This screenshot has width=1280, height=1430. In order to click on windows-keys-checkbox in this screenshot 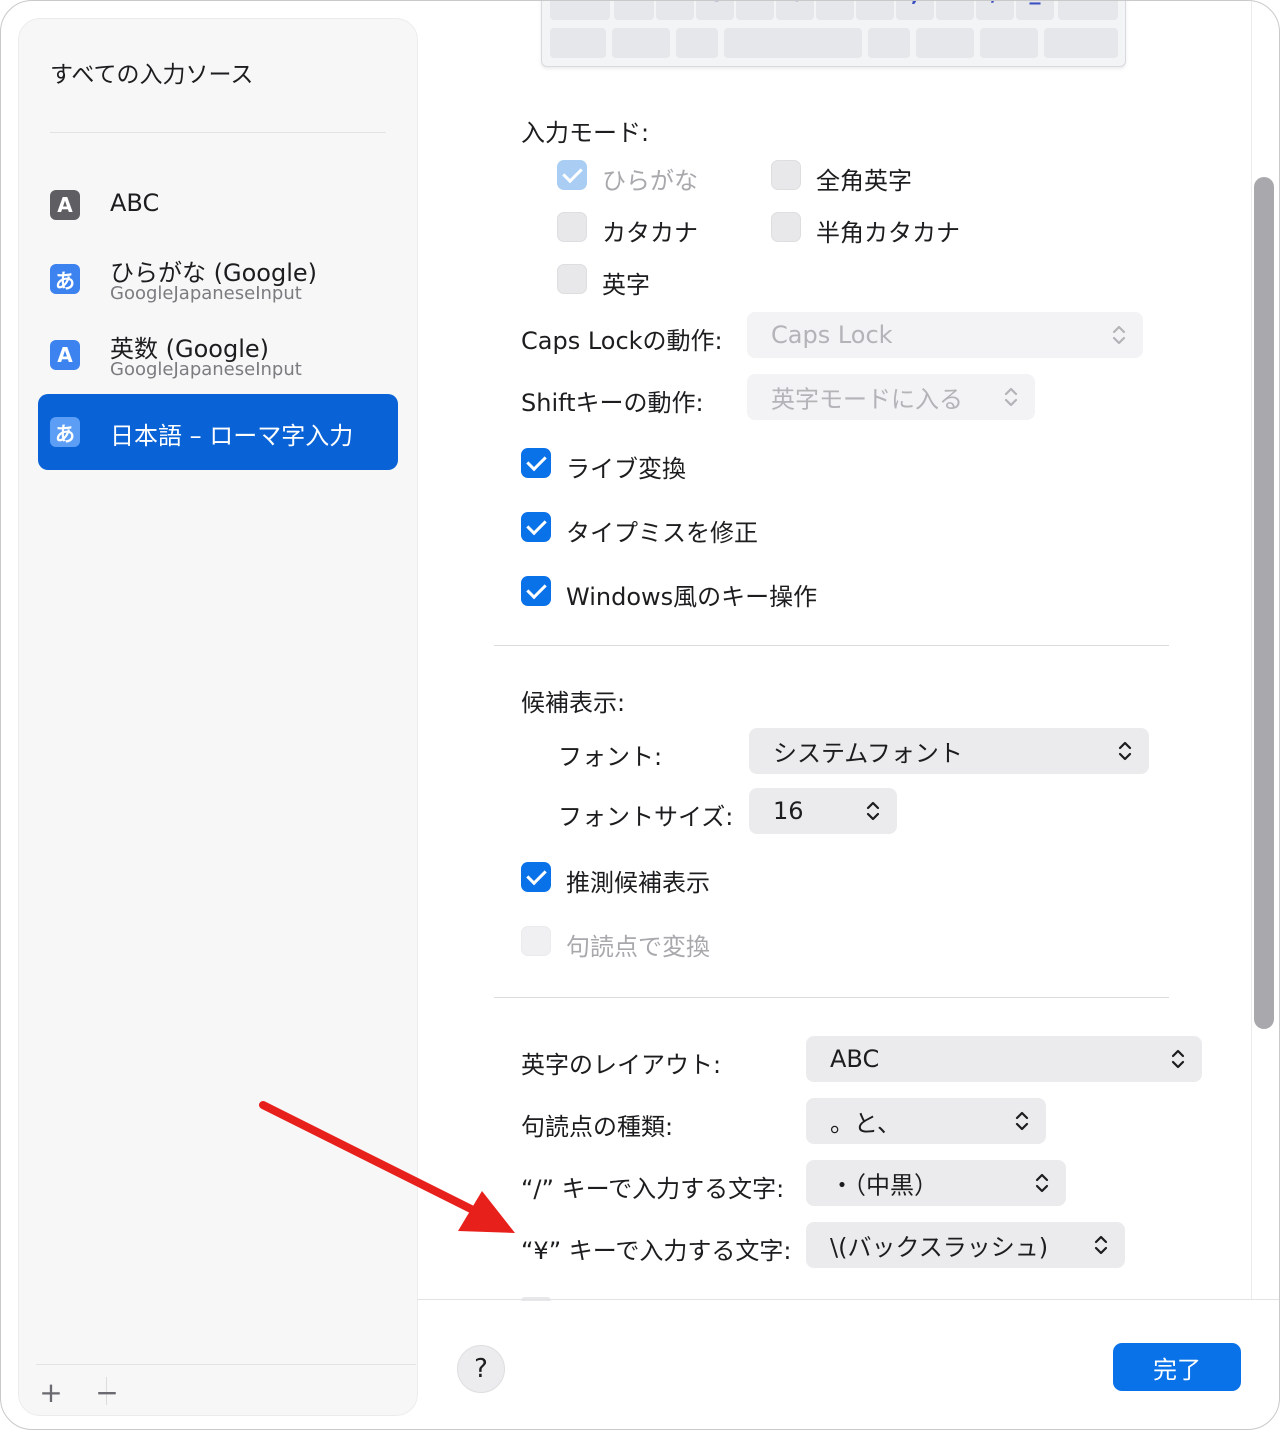, I will do `click(536, 591)`.